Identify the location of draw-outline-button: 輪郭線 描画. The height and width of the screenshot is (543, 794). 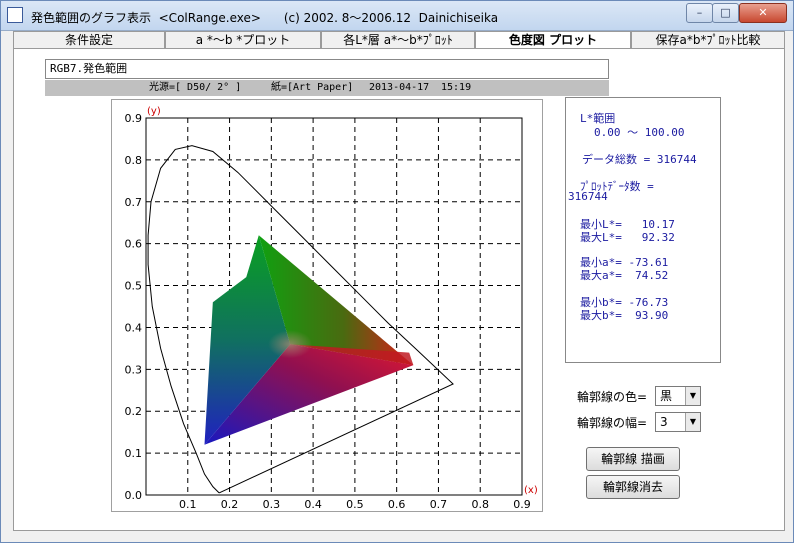
(633, 459).